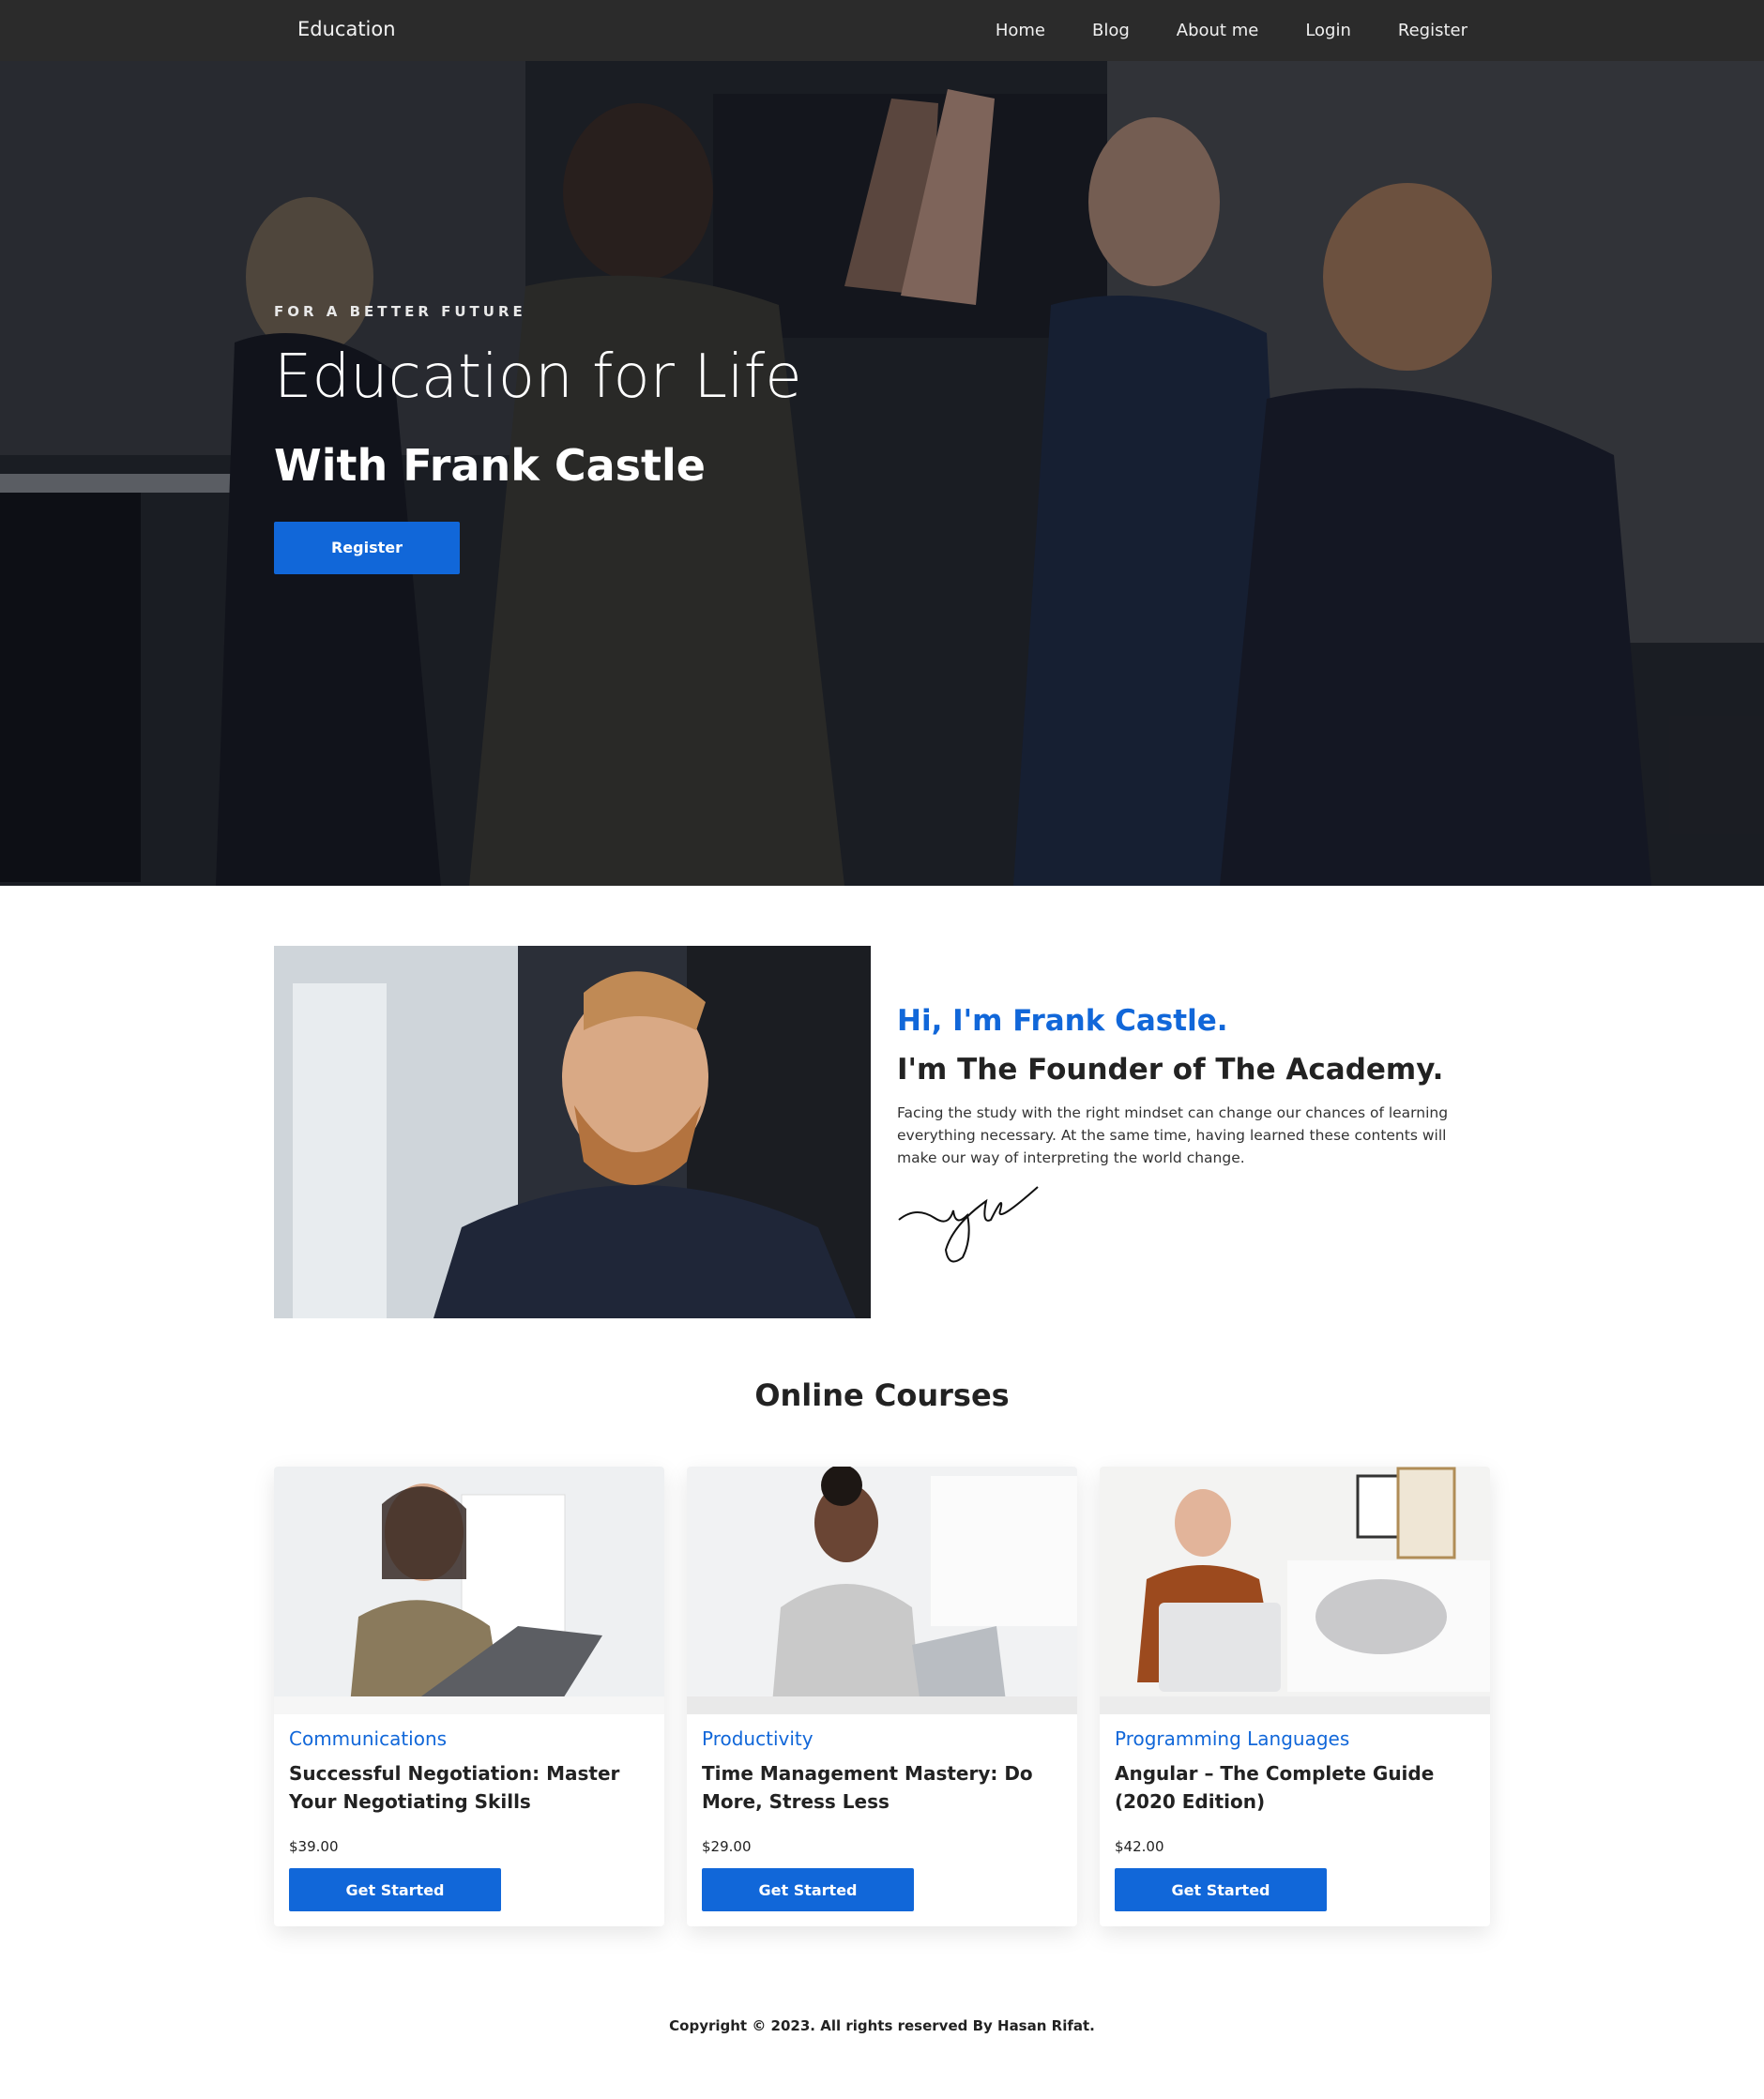 The image size is (1764, 2099). I want to click on nav-links: Home Blog About me Login Register, so click(1231, 30).